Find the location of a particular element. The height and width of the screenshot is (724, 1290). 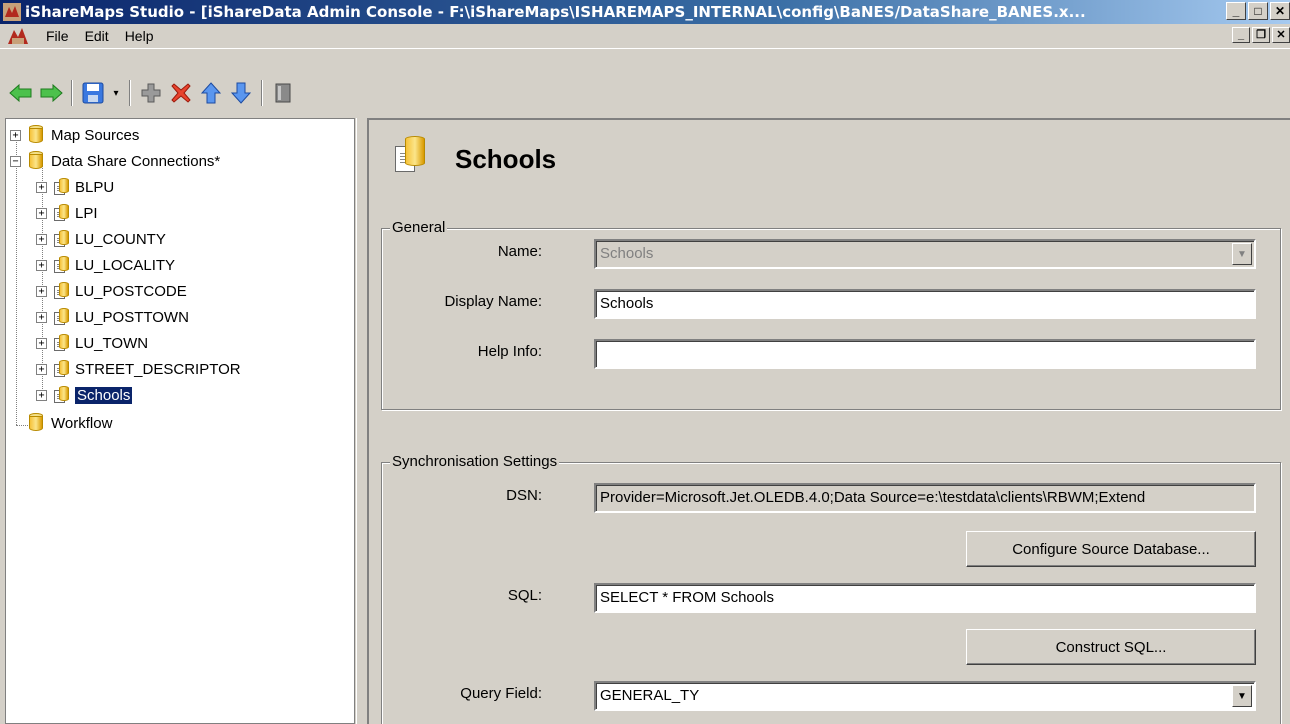

tree-item-label: LPI is located at coordinates (86, 213).